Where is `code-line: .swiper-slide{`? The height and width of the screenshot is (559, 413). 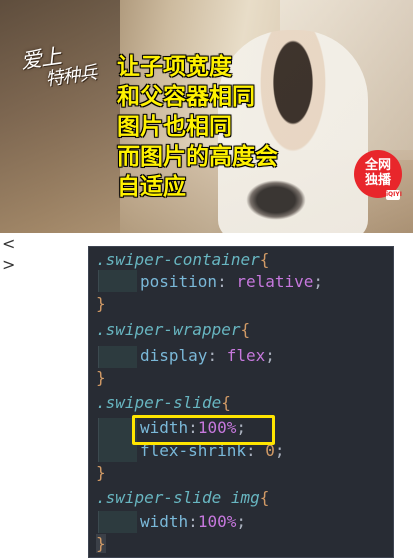 code-line: .swiper-slide{ is located at coordinates (163, 403).